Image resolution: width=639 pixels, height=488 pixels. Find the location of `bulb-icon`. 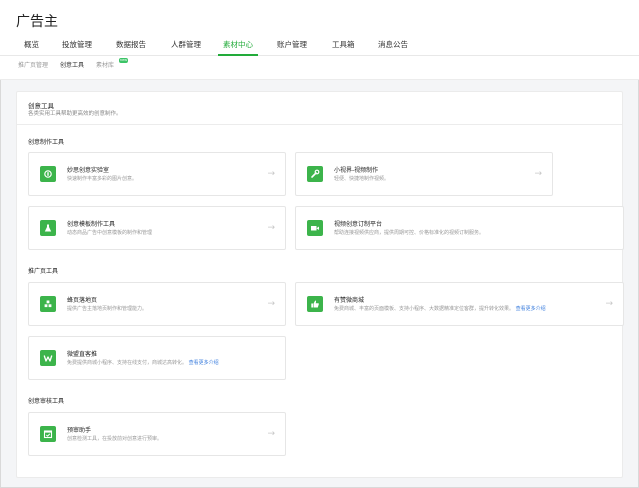

bulb-icon is located at coordinates (48, 174).